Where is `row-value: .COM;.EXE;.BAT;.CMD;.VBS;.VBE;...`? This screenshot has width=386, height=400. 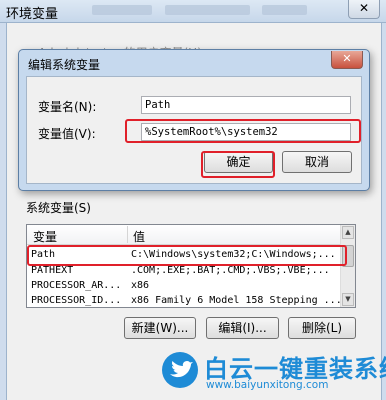 row-value: .COM;.EXE;.BAT;.CMD;.VBS;.VBE;... is located at coordinates (230, 270).